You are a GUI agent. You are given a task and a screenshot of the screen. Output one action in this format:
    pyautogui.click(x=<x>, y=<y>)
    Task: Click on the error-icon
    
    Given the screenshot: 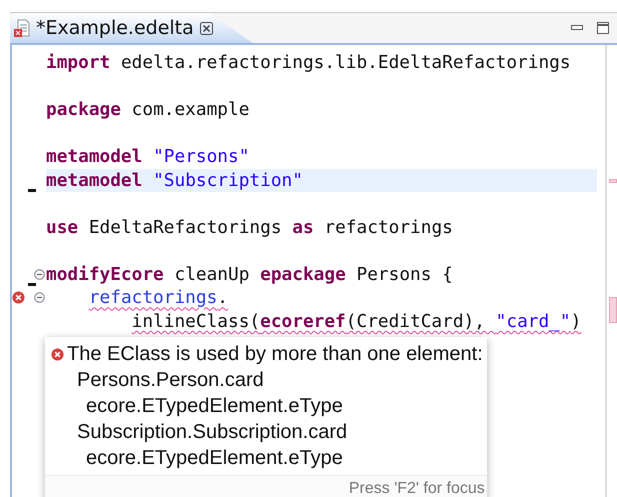 What is the action you would take?
    pyautogui.click(x=57, y=354)
    